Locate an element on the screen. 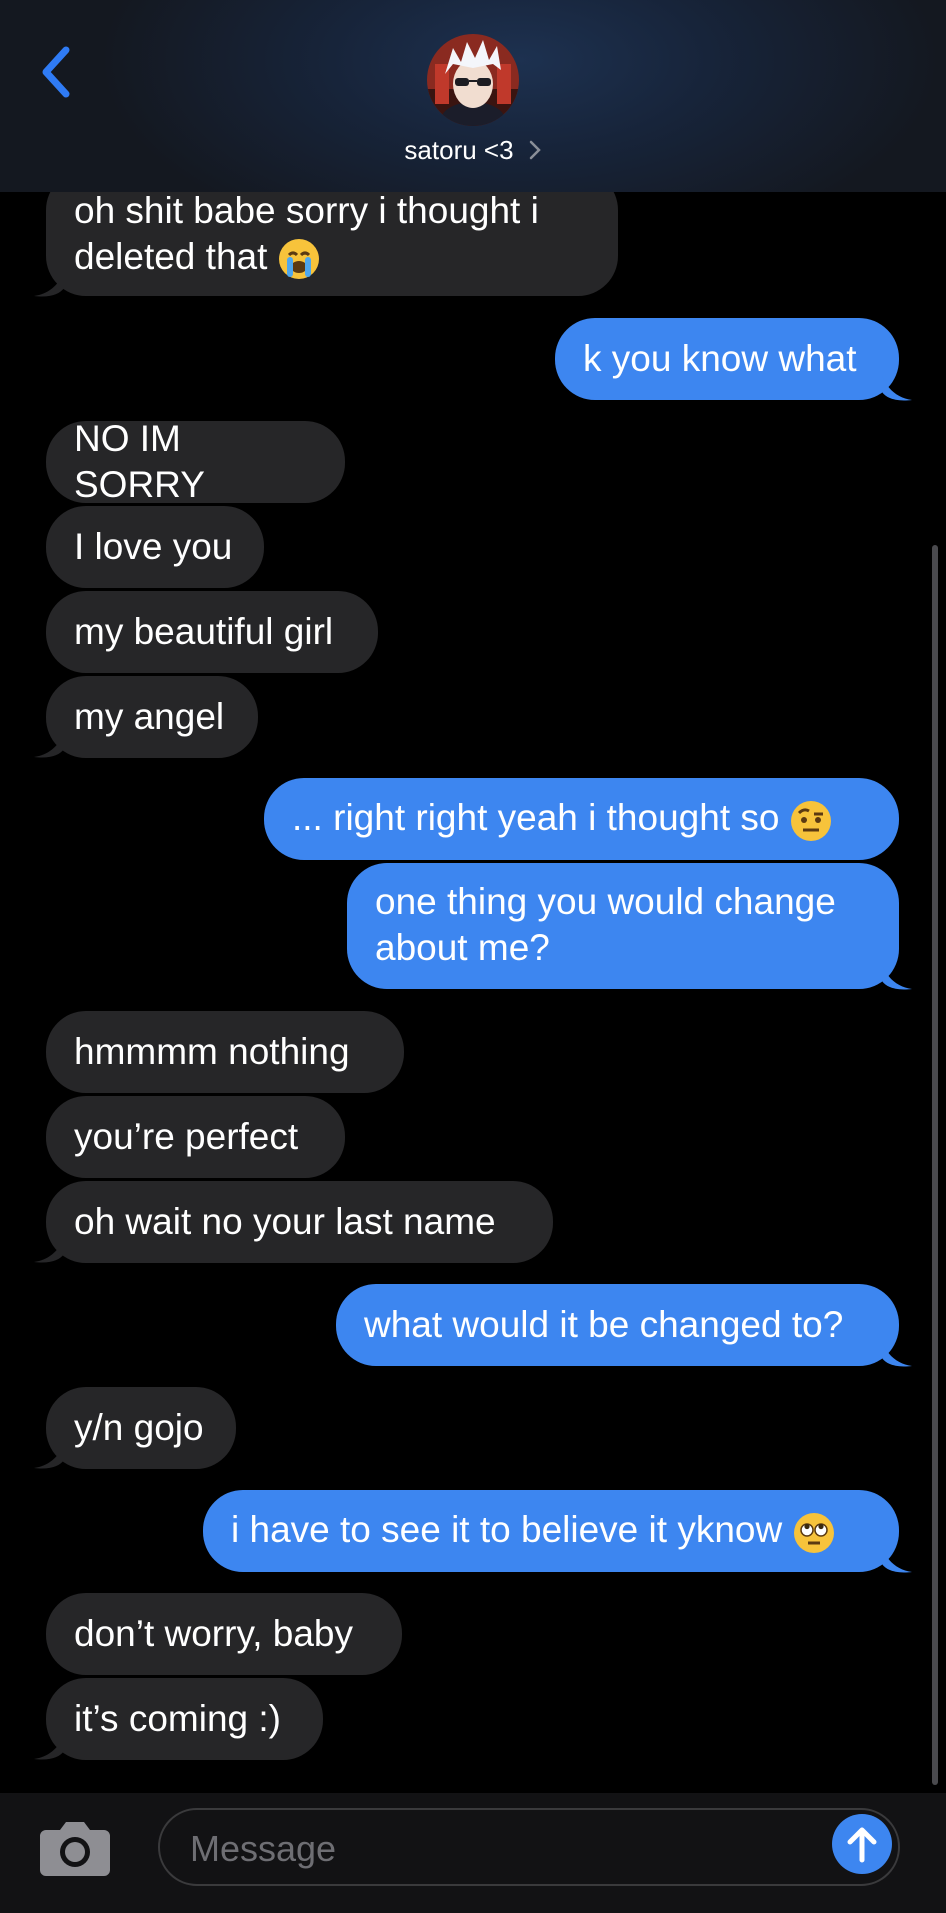 This screenshot has width=946, height=1913. message-bubble-received: you’re perfect is located at coordinates (195, 1137).